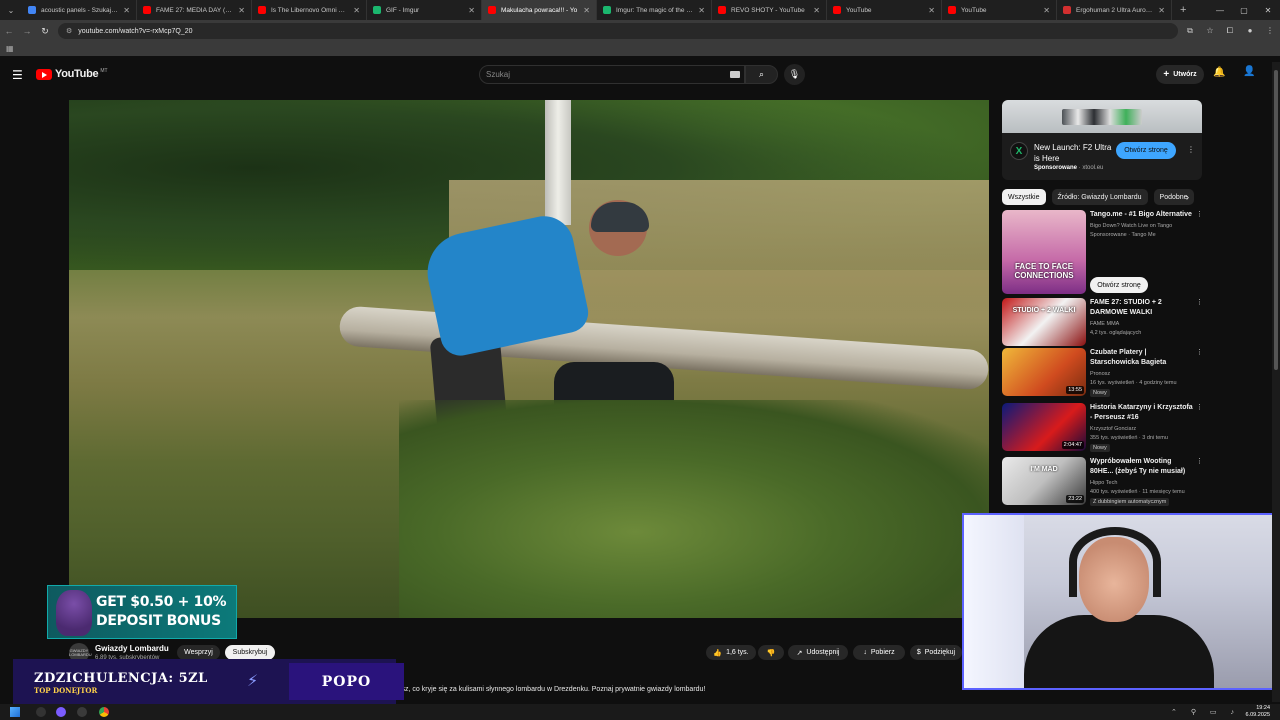  What do you see at coordinates (1113, 429) in the screenshot?
I see `channel-name: Krzysztof Gonciarz` at bounding box center [1113, 429].